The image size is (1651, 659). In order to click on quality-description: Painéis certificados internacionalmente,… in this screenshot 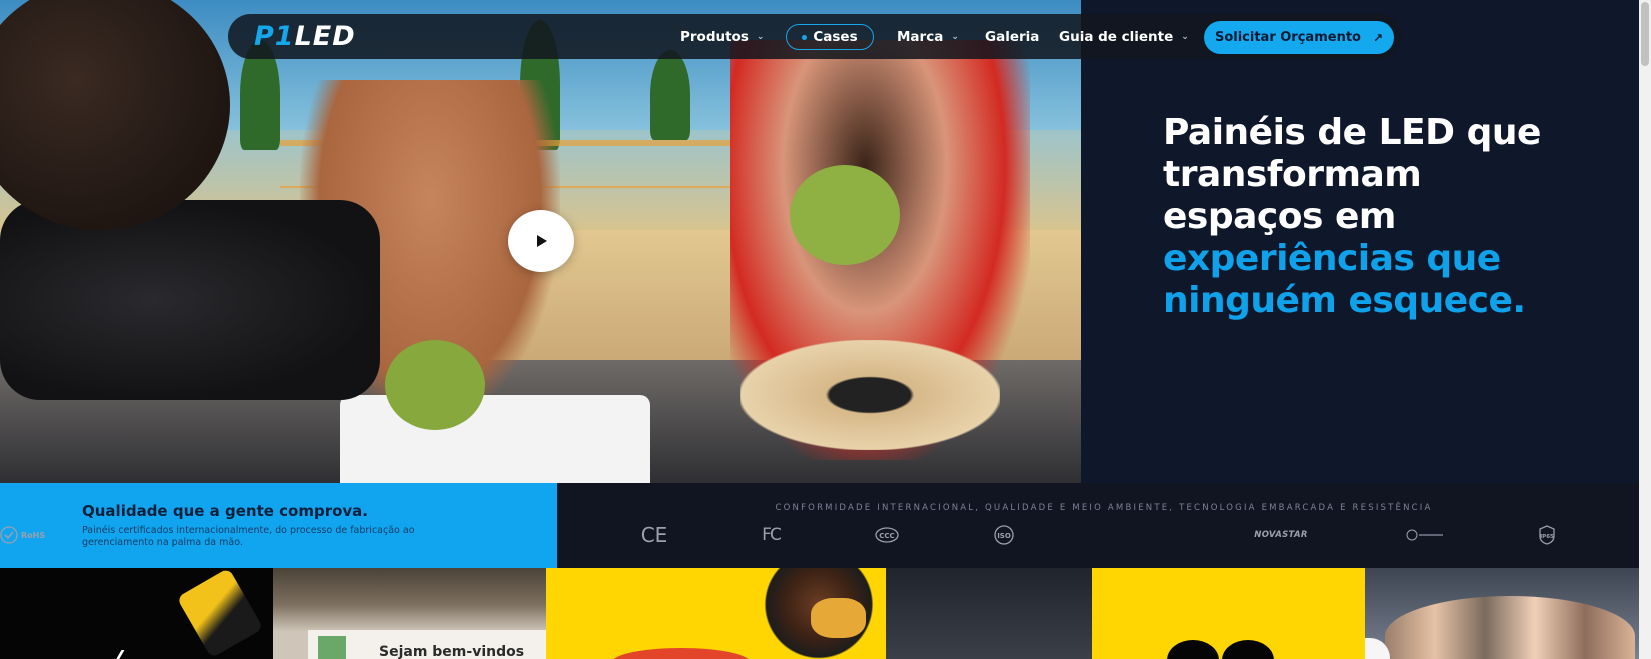, I will do `click(248, 536)`.